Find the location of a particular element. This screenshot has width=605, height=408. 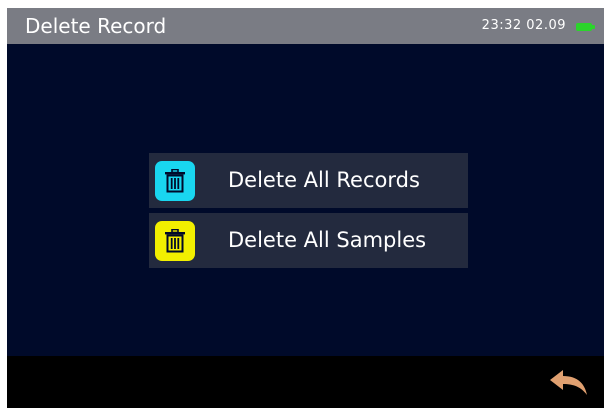

battery-icon is located at coordinates (584, 27).